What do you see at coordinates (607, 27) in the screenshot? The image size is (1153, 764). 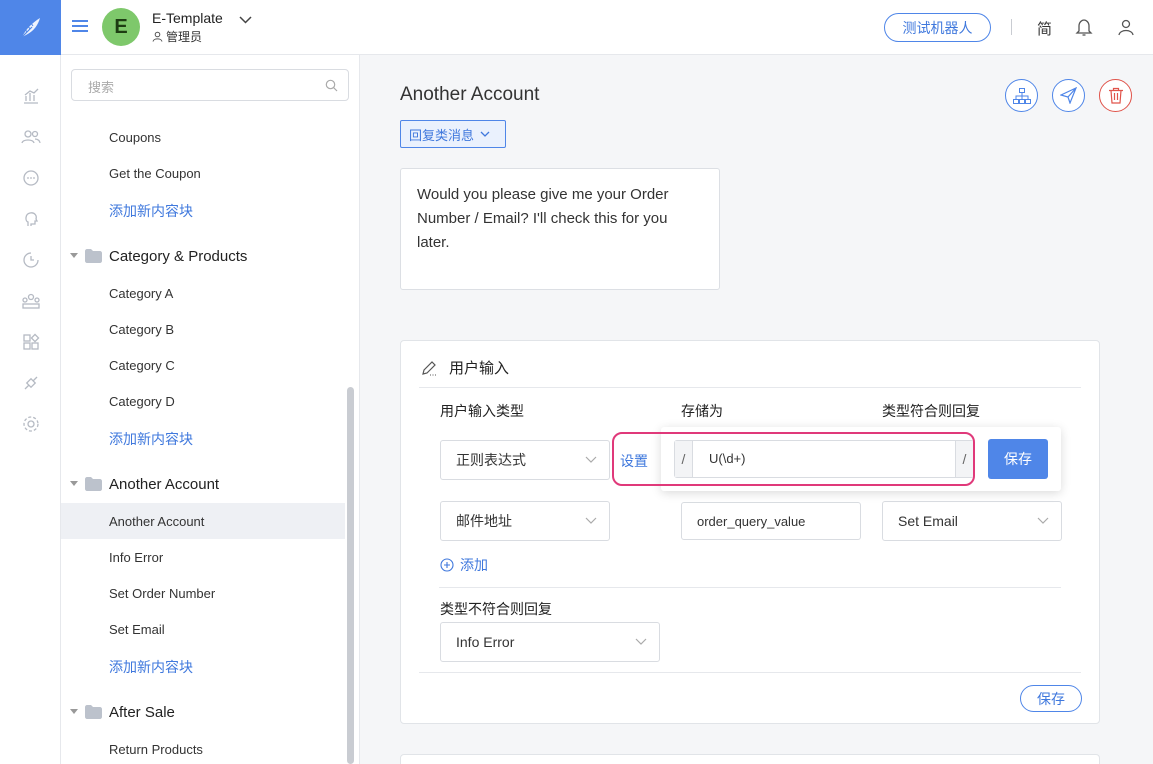 I see `top-header: E E-Template 管理员 测试机器人 简` at bounding box center [607, 27].